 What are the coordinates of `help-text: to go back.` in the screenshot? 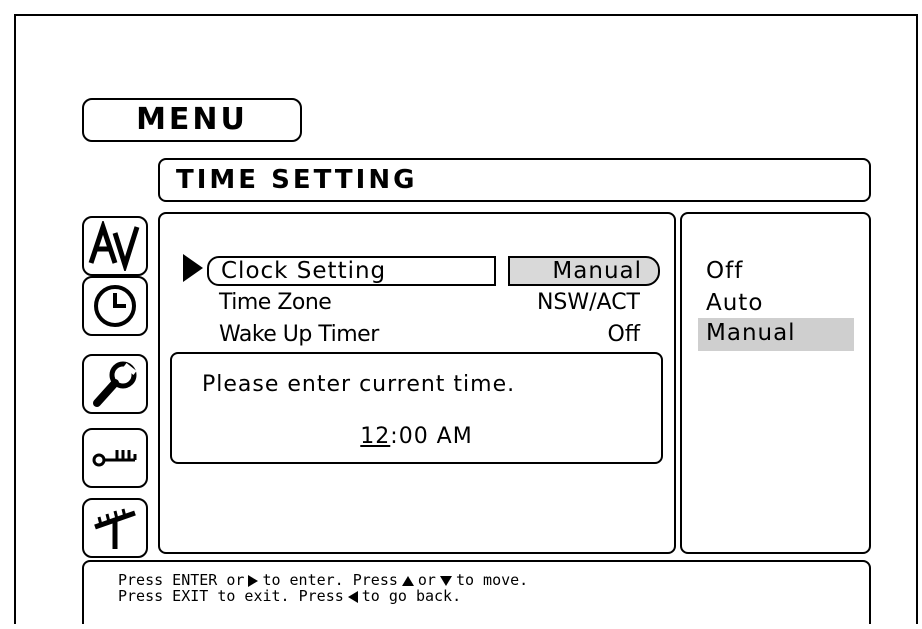 It's located at (411, 596).